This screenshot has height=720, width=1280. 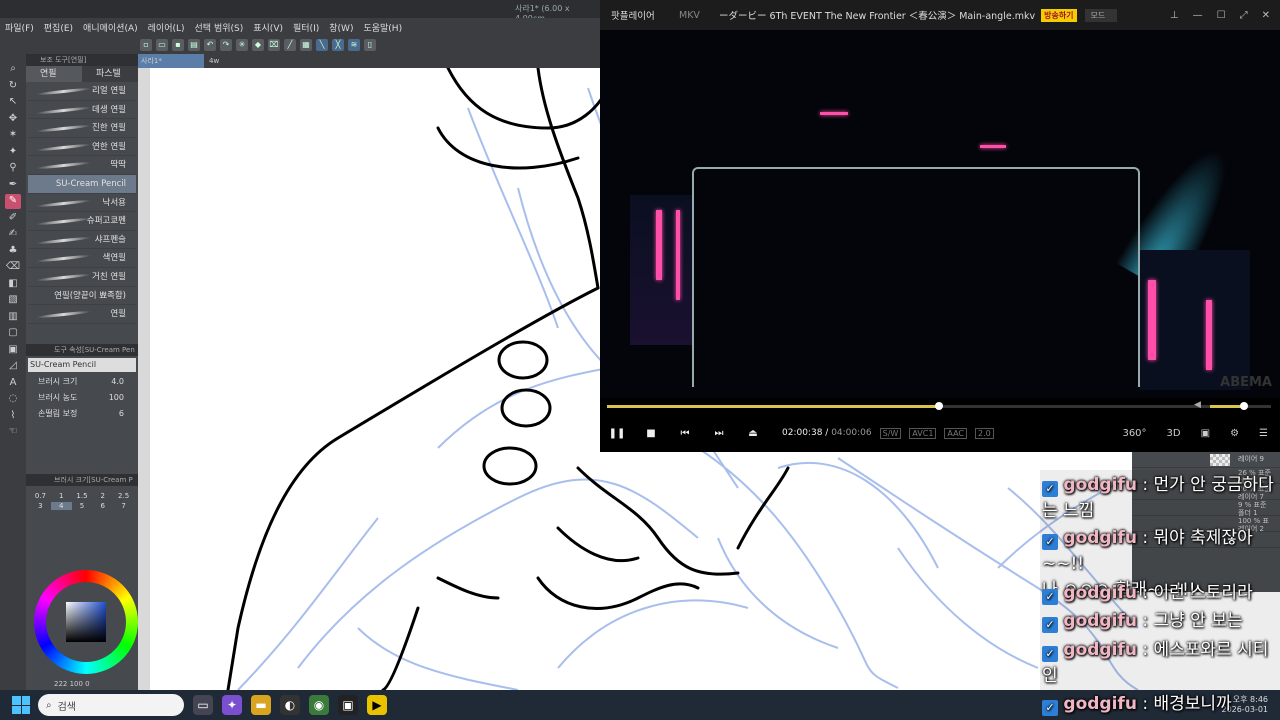 What do you see at coordinates (13, 201) in the screenshot?
I see `pencil-icon: ✎` at bounding box center [13, 201].